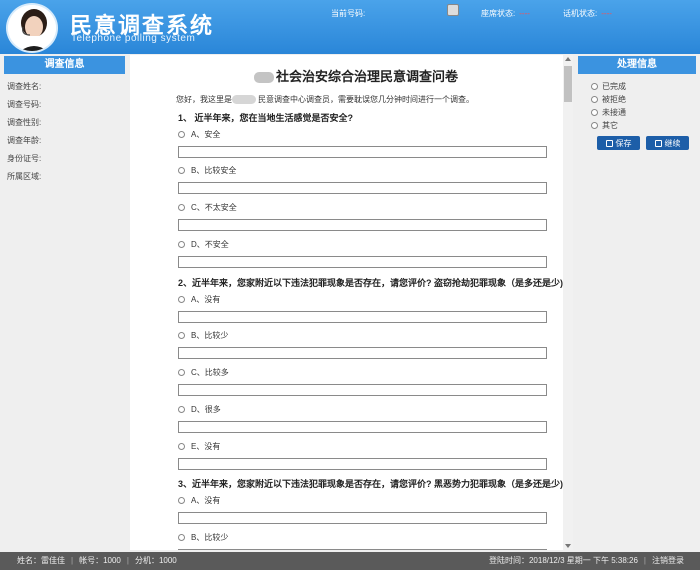 Image resolution: width=700 pixels, height=570 pixels. I want to click on status-option-completed: 已完成, so click(637, 86).